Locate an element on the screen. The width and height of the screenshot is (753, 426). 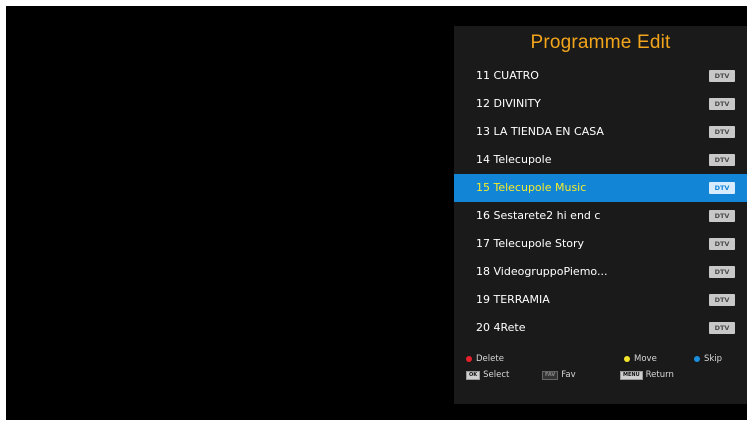
menu-key-icon: MENU is located at coordinates (631, 375).